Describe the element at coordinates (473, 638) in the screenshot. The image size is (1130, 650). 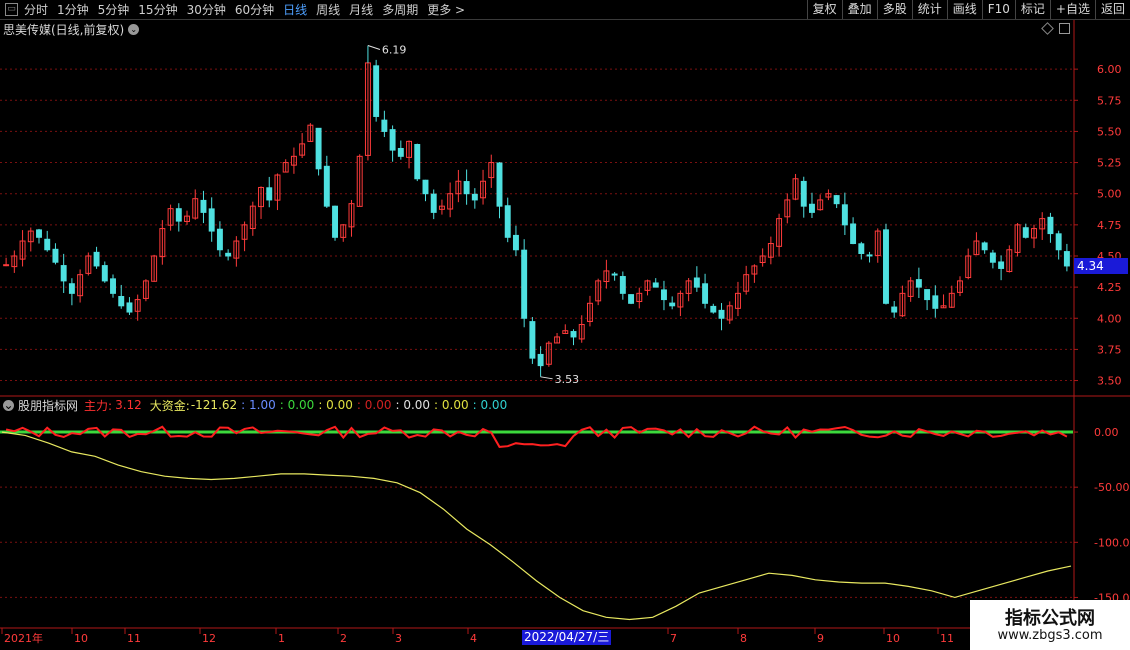
I see `date-label: 4` at that location.